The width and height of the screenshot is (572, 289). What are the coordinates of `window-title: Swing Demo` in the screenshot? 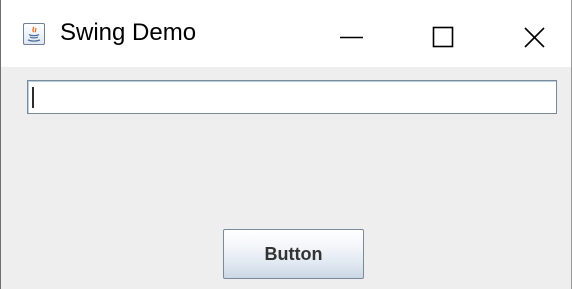 It's located at (128, 32).